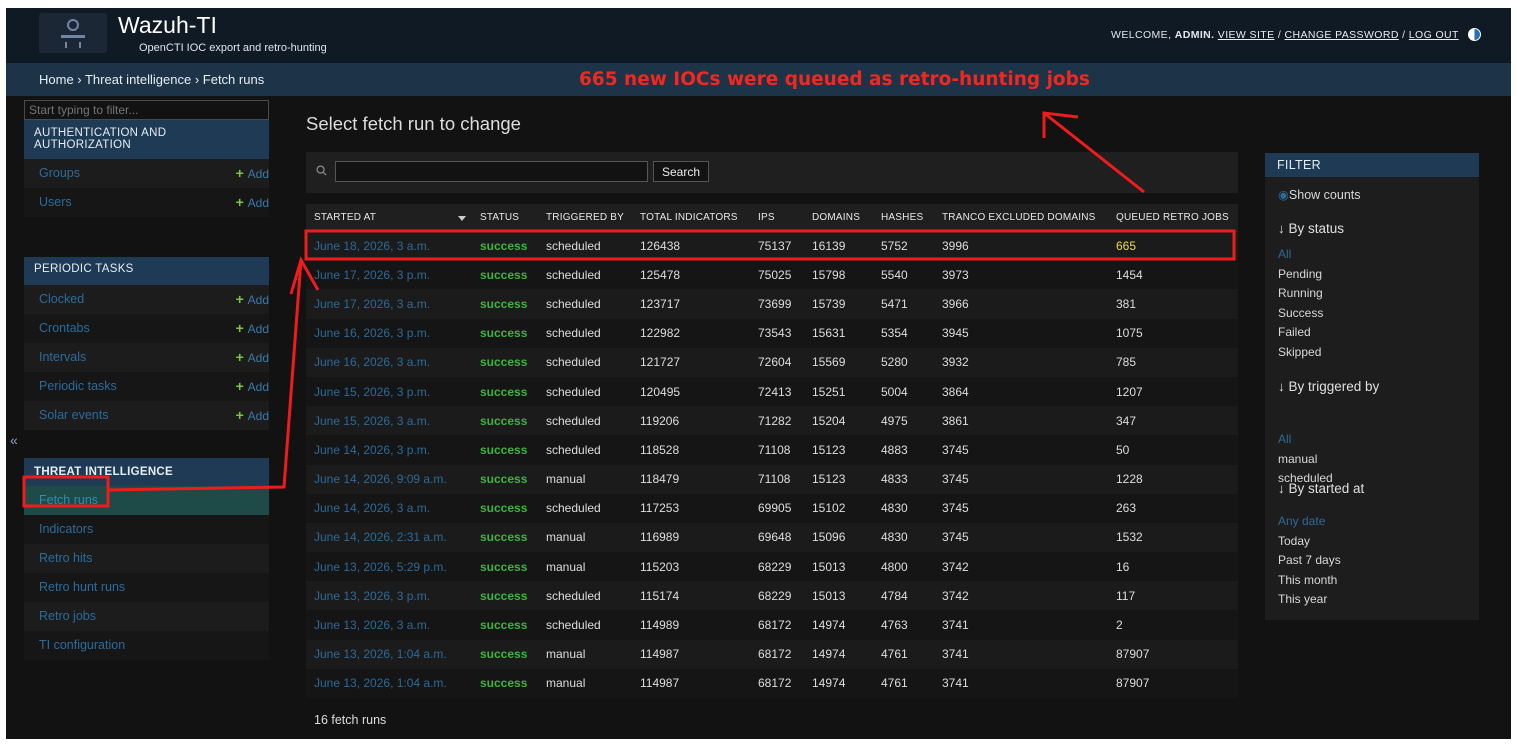 Image resolution: width=1517 pixels, height=745 pixels. What do you see at coordinates (389, 596) in the screenshot?
I see `fetch-run-link: June 13, 2026, 3 p.m.` at bounding box center [389, 596].